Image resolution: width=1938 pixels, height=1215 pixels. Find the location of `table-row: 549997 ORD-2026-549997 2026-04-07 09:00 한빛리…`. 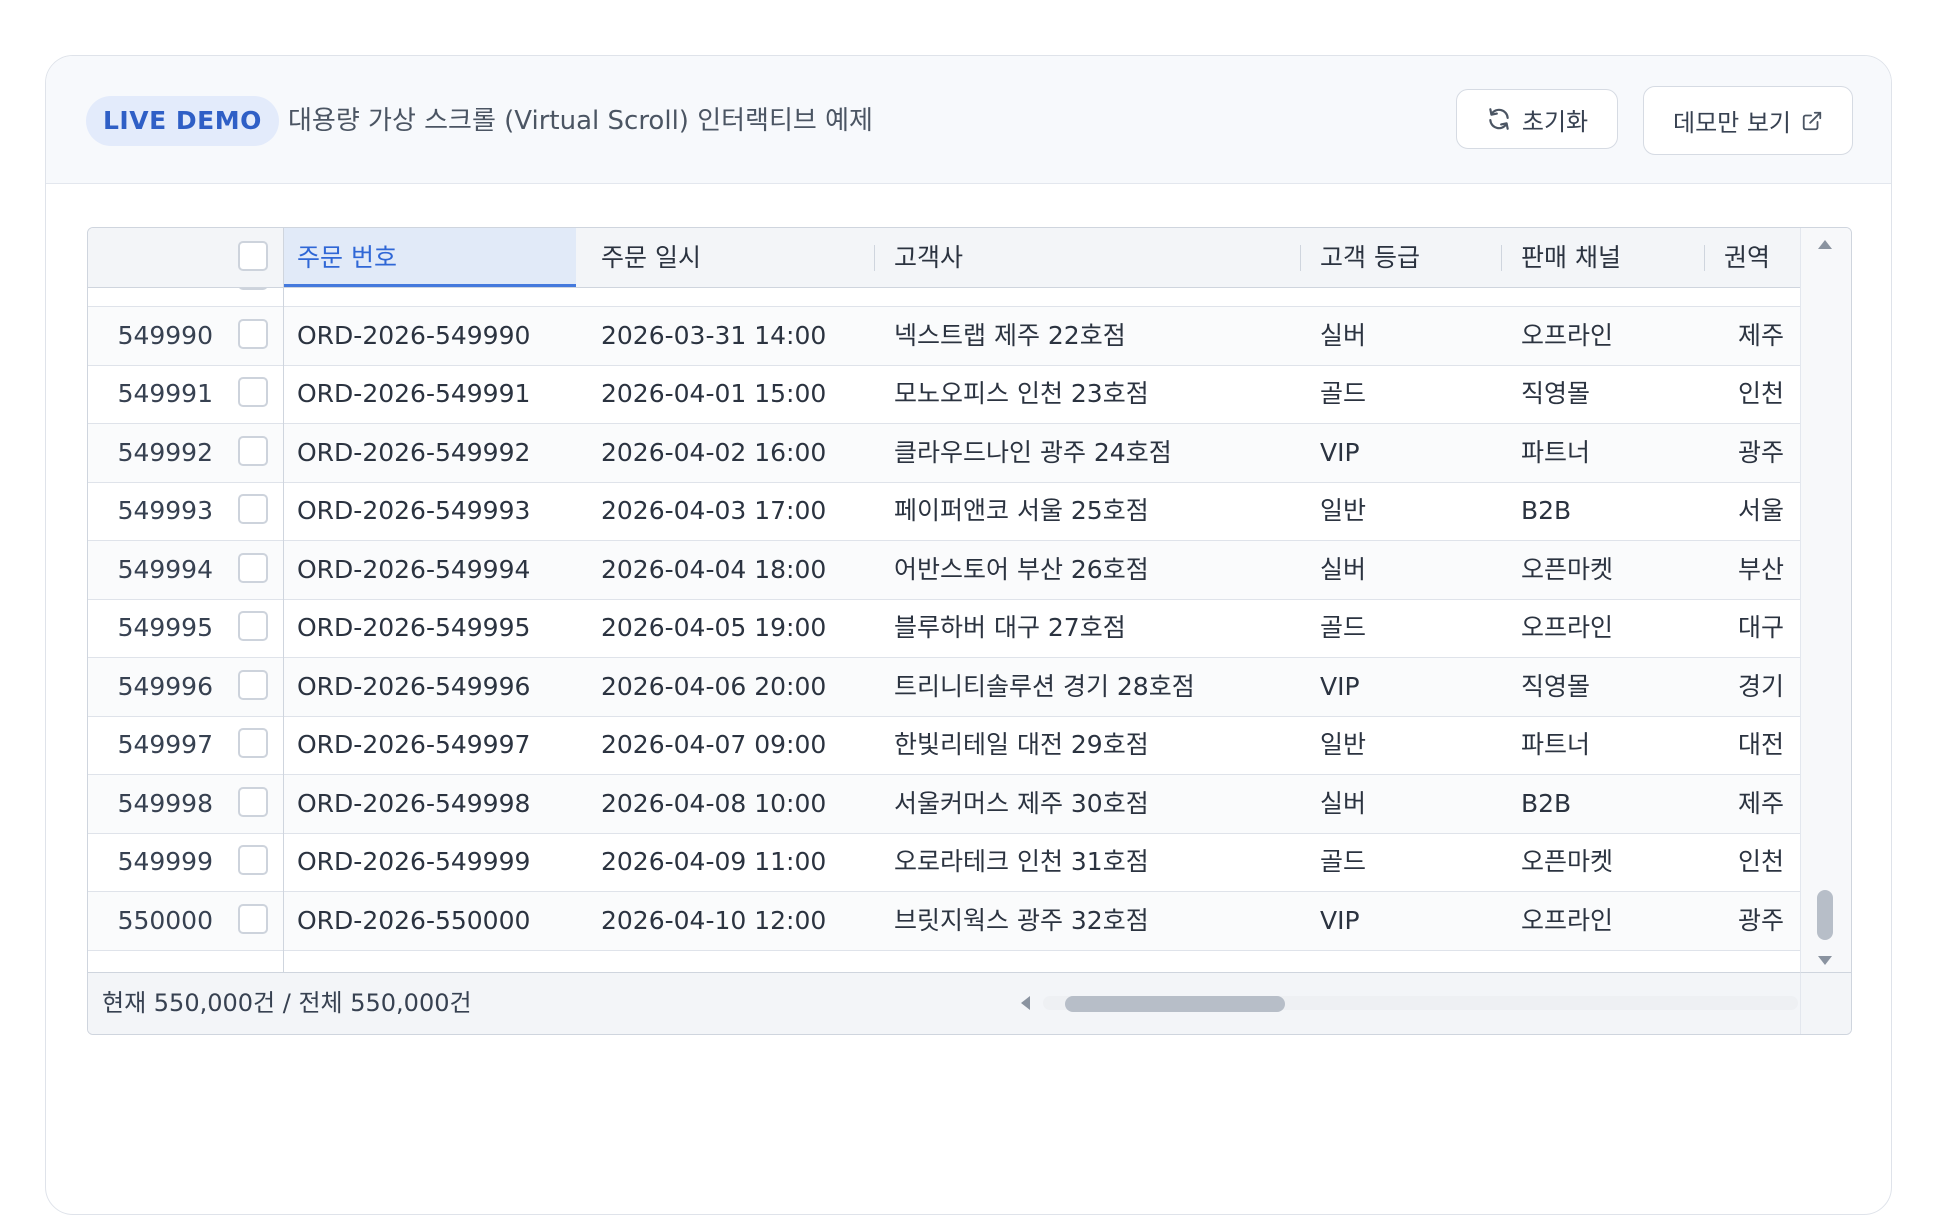

table-row: 549997 ORD-2026-549997 2026-04-07 09:00 한빛리… is located at coordinates (944, 745).